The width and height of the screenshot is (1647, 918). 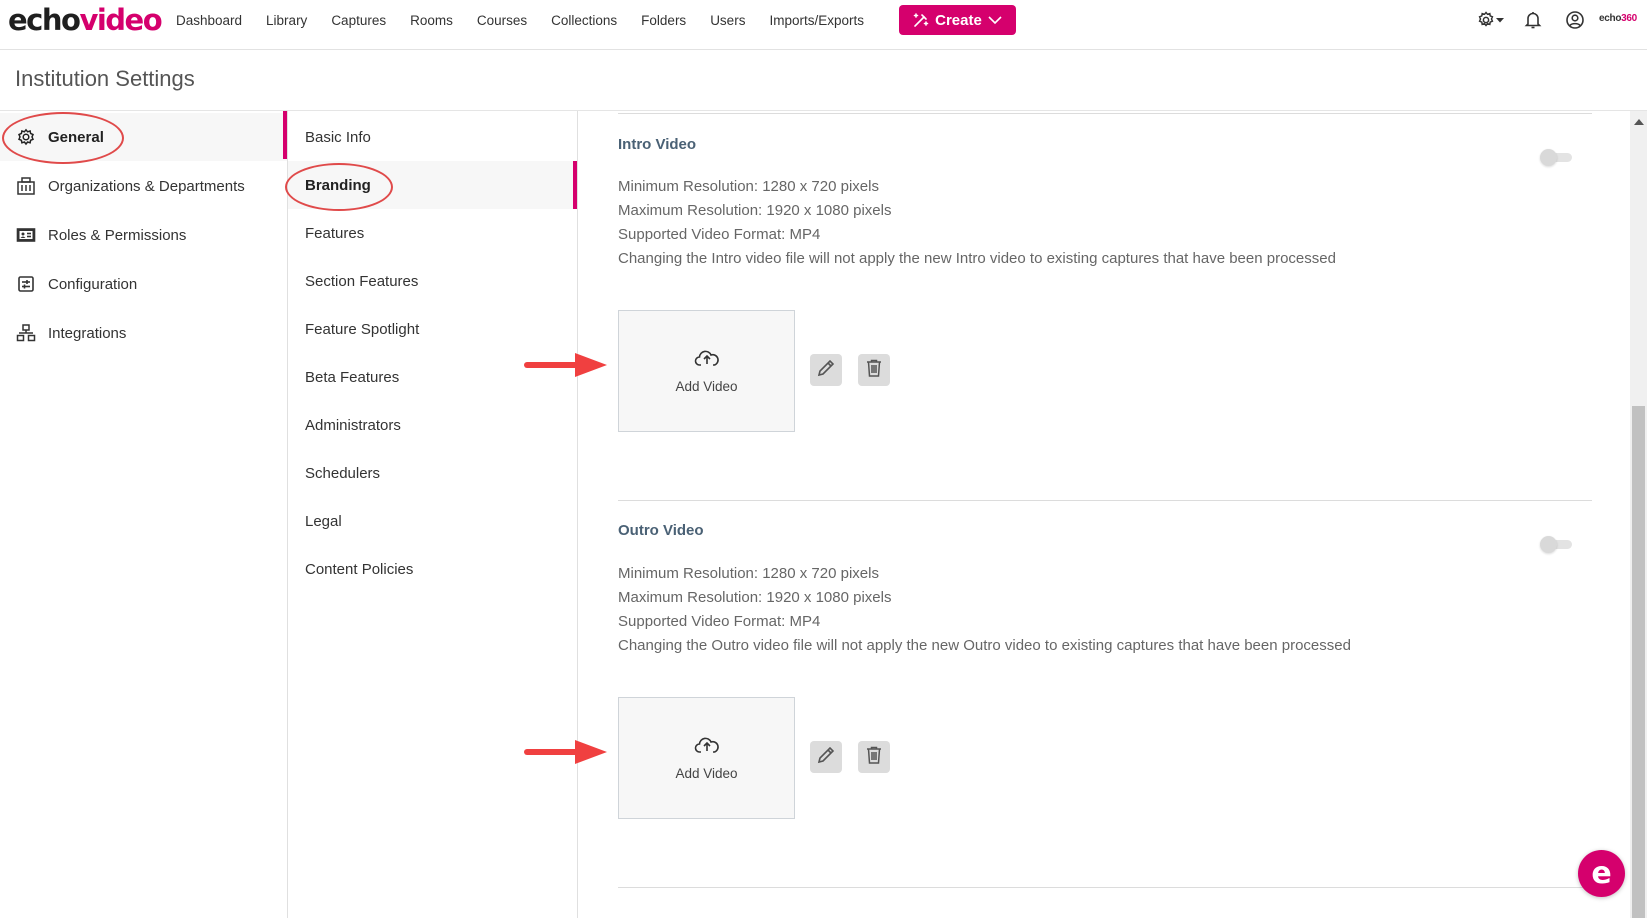 I want to click on nav-captures: Captures, so click(x=358, y=20).